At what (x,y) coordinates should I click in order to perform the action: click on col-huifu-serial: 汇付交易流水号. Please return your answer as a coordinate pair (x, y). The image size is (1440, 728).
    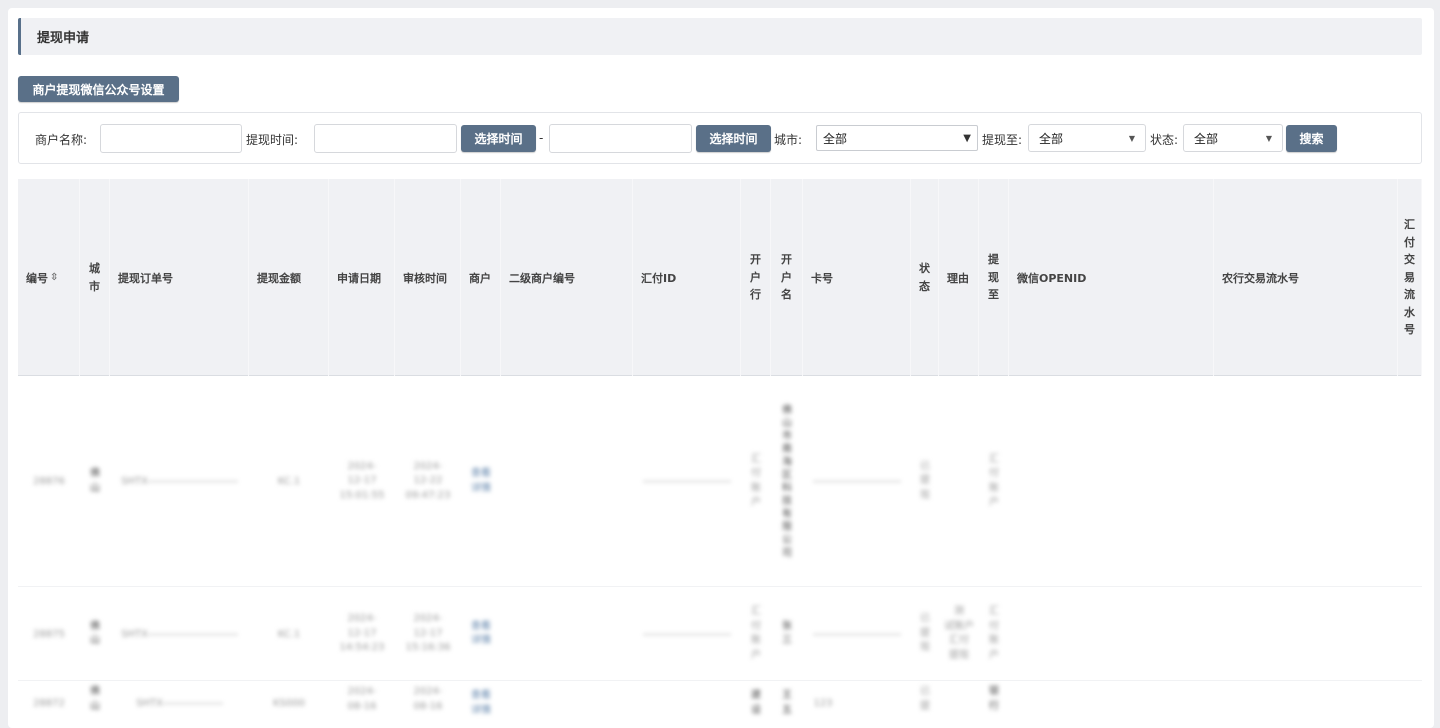
    Looking at the image, I should click on (1410, 277).